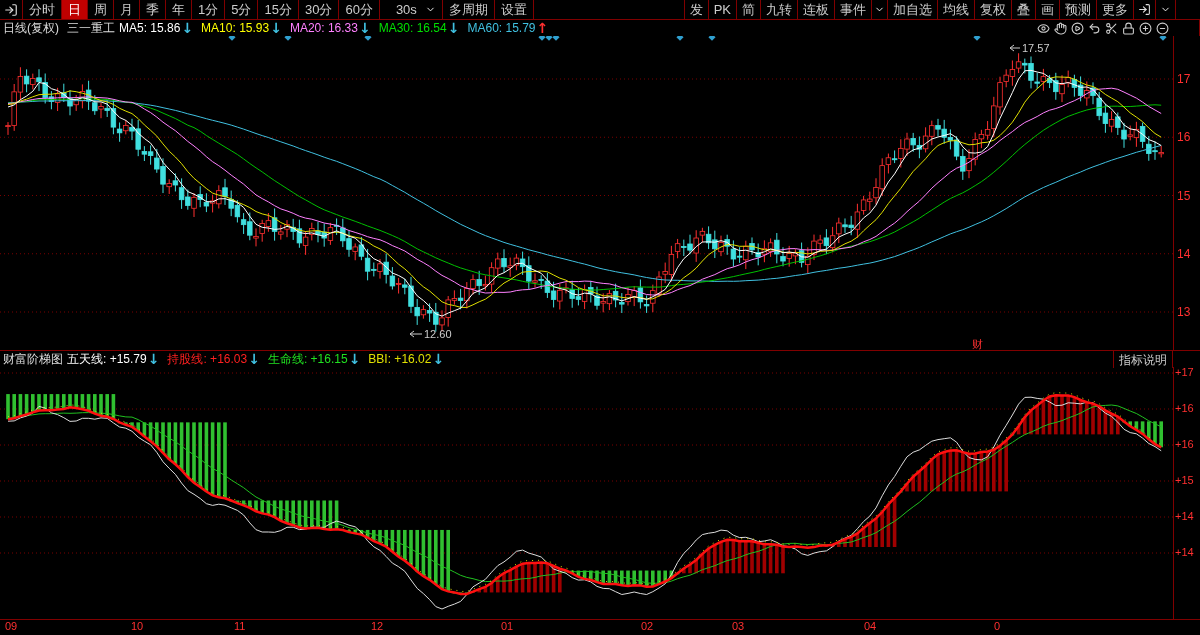 The width and height of the screenshot is (1200, 635). What do you see at coordinates (1111, 28) in the screenshot?
I see `scissors-icon` at bounding box center [1111, 28].